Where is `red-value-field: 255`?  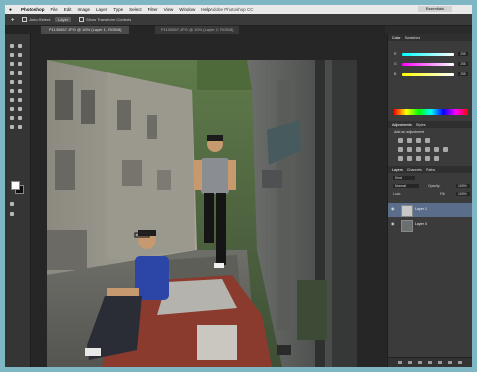 red-value-field: 255 is located at coordinates (463, 54).